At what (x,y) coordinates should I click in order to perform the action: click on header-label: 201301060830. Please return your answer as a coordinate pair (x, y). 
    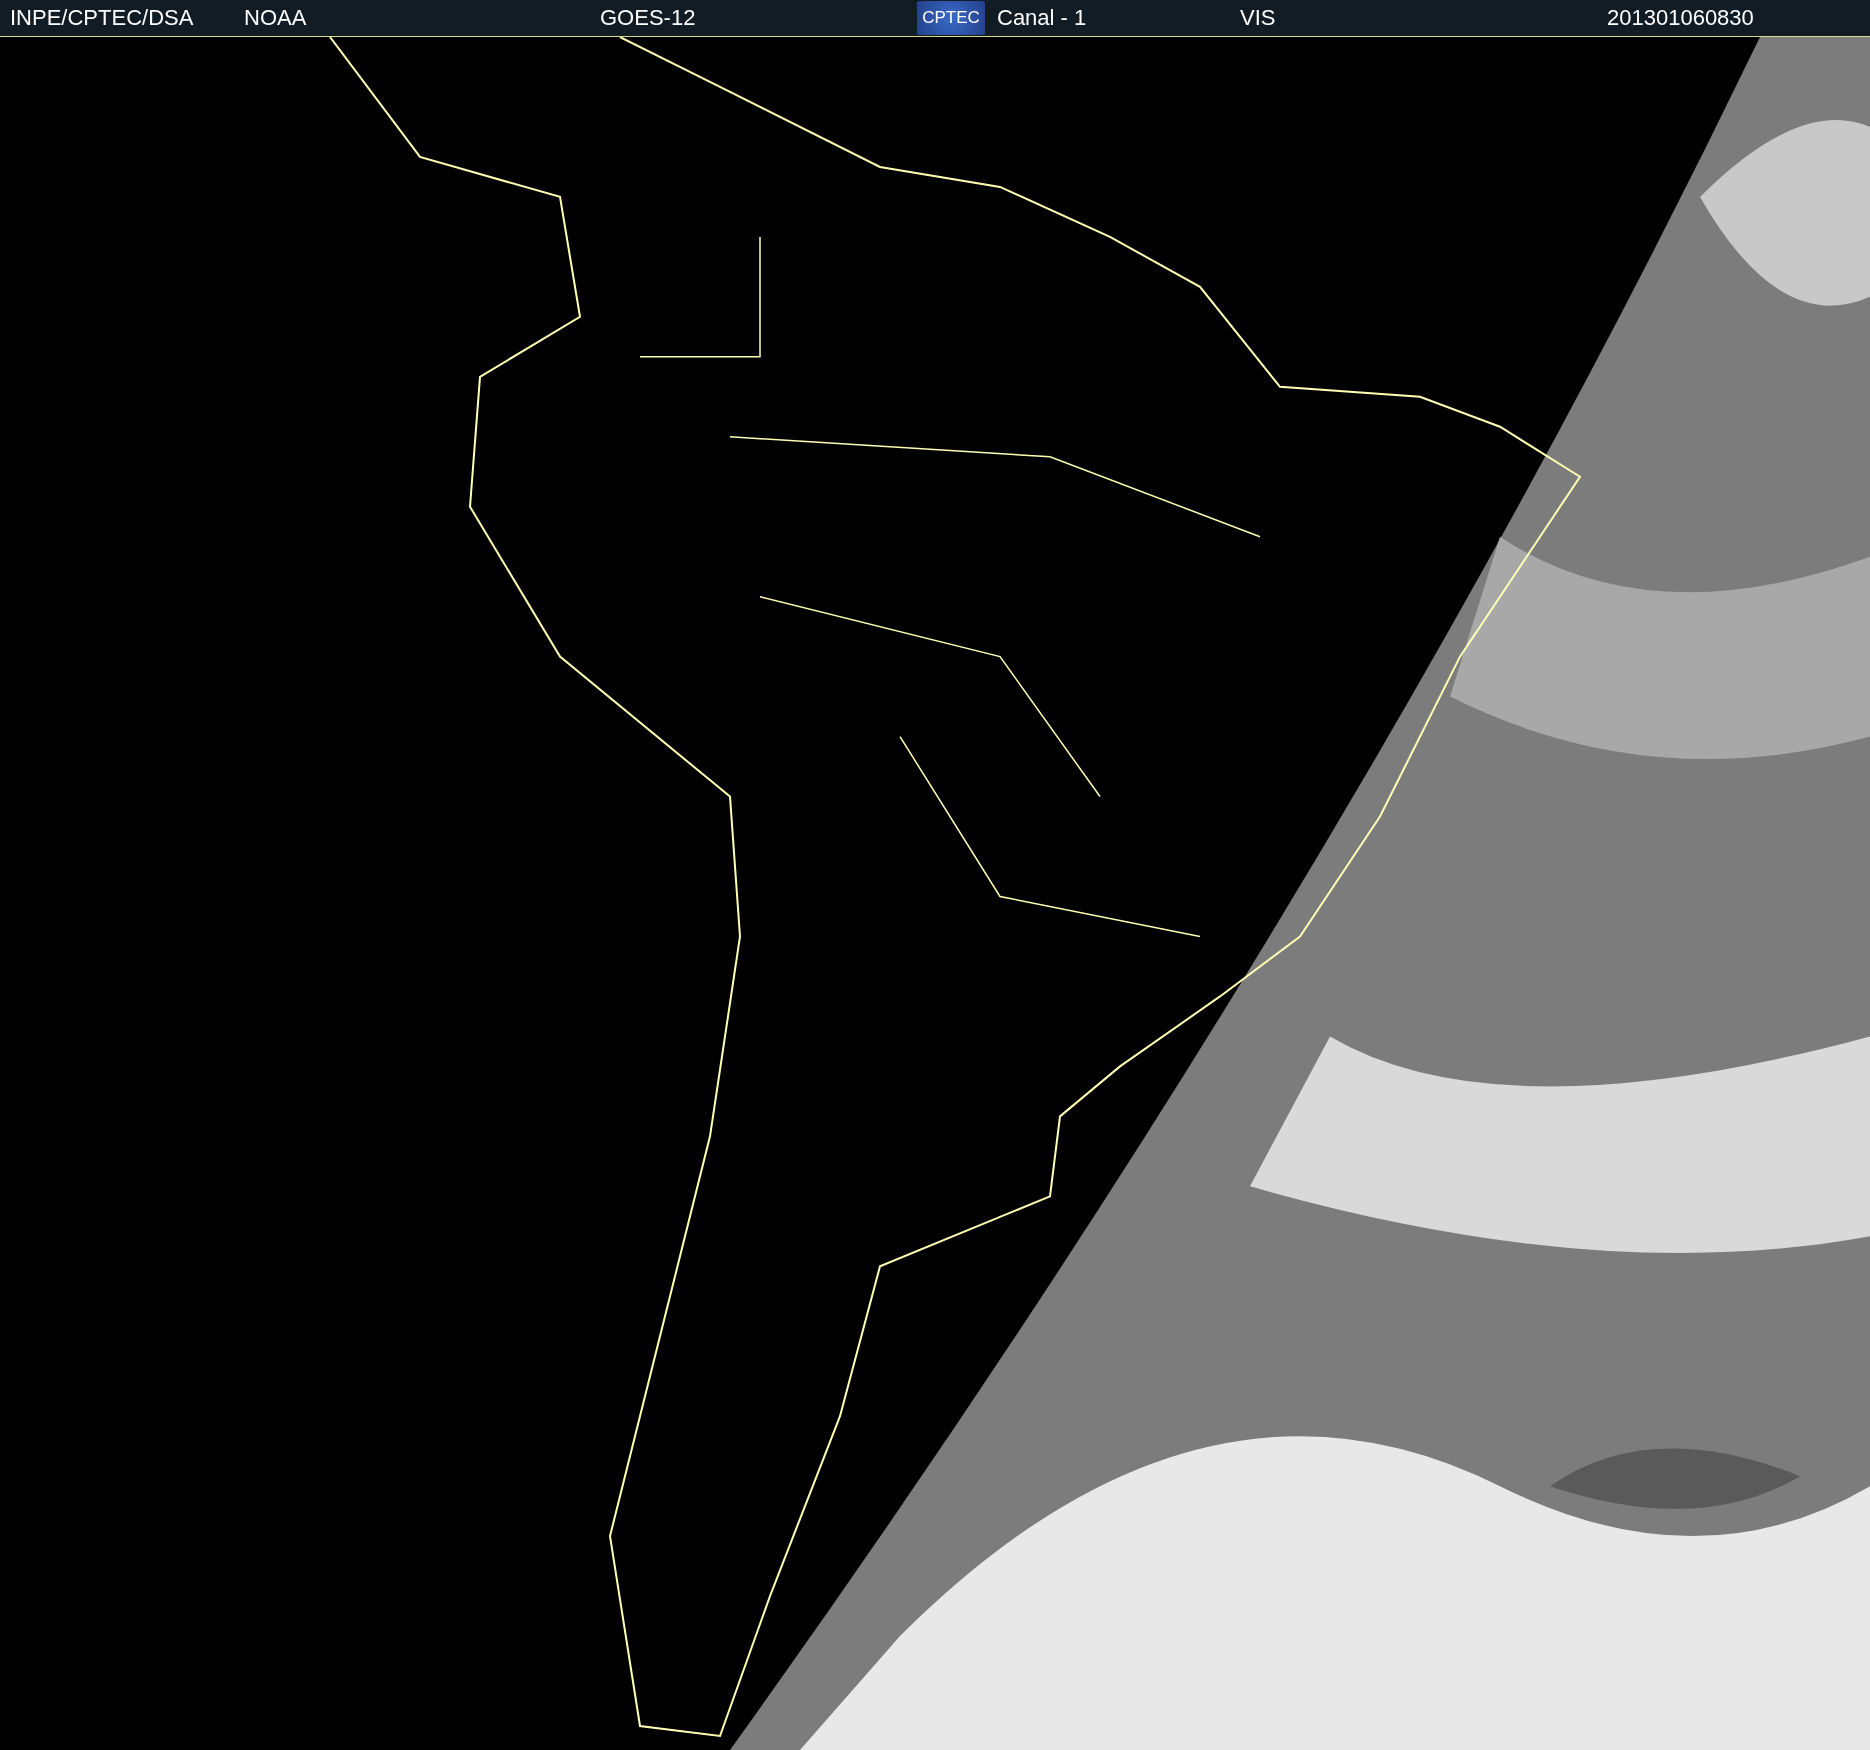
    Looking at the image, I should click on (1681, 18).